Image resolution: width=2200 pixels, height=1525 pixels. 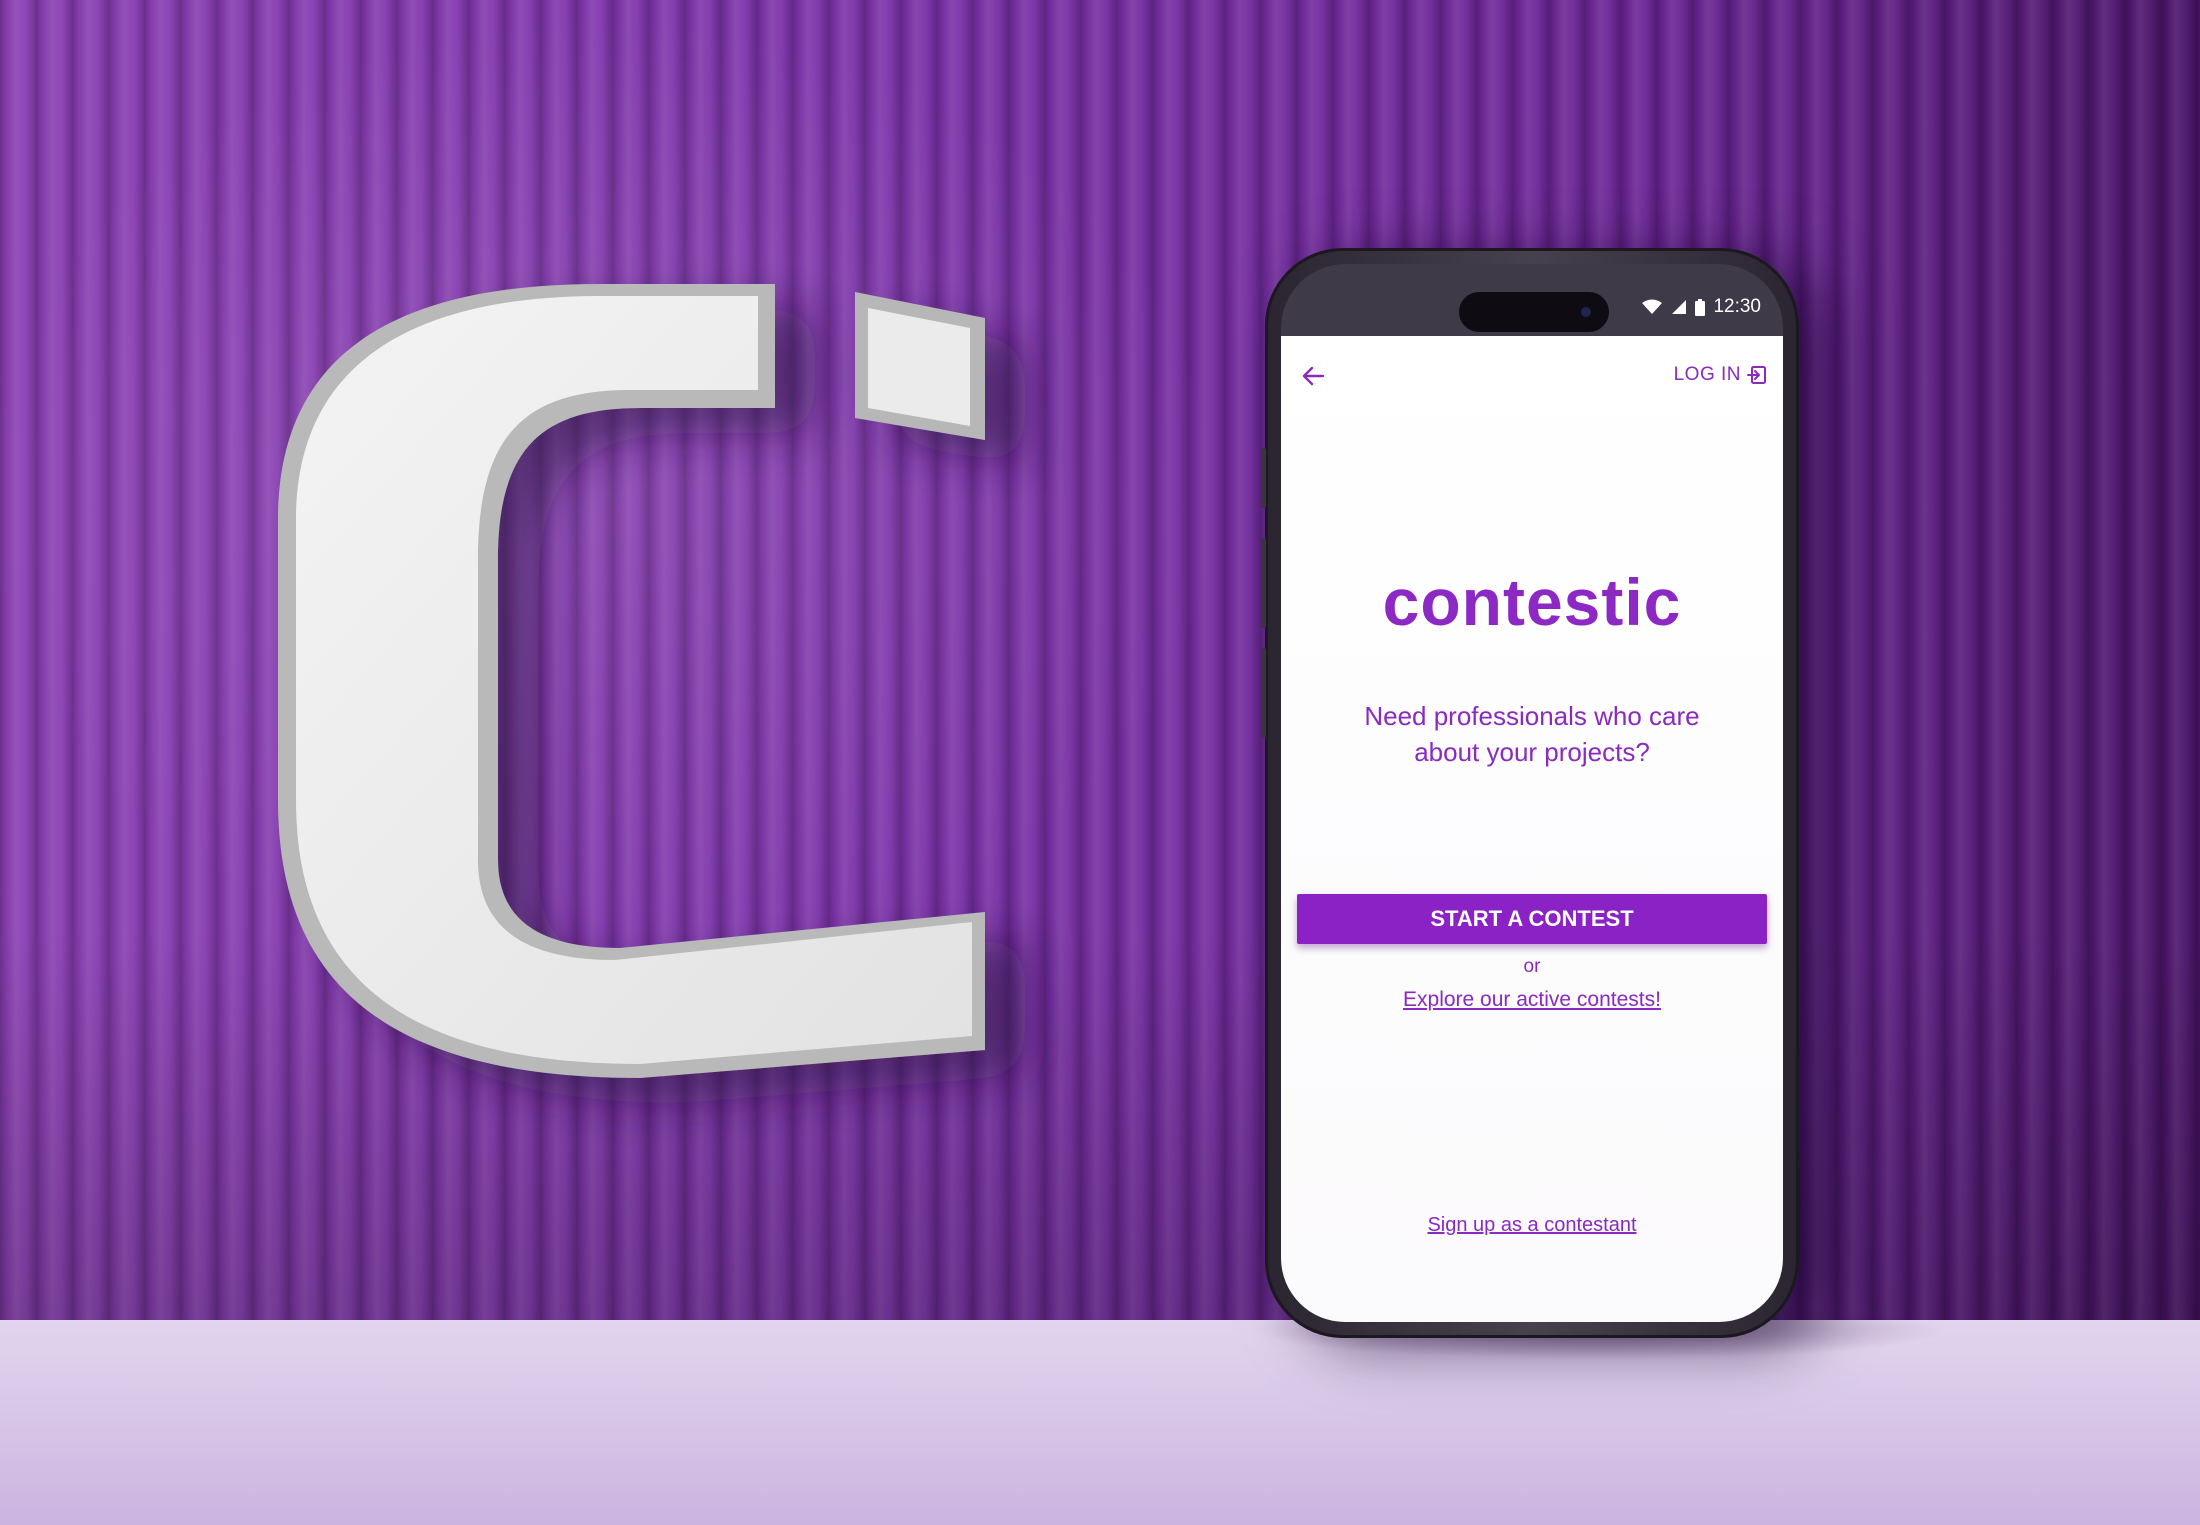 What do you see at coordinates (1534, 312) in the screenshot?
I see `dynamic-island` at bounding box center [1534, 312].